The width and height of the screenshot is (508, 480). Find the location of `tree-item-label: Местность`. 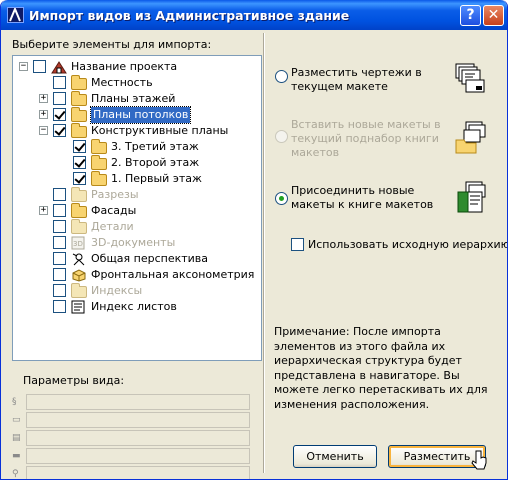

tree-item-label: Местность is located at coordinates (122, 83).